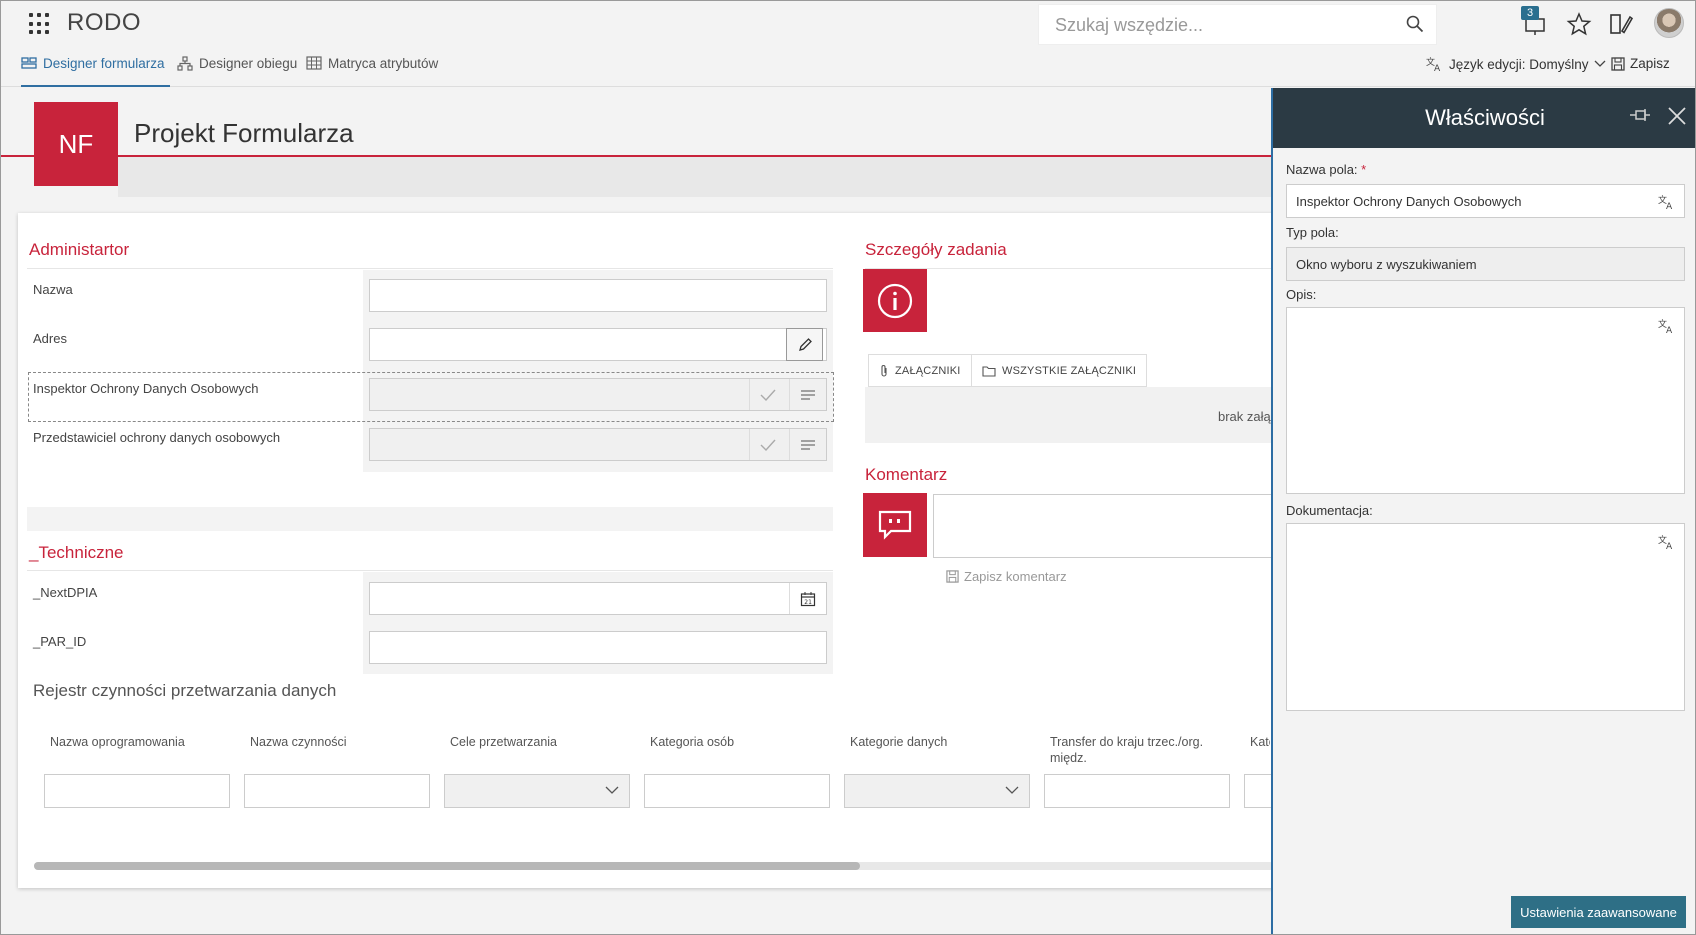 Image resolution: width=1696 pixels, height=935 pixels. Describe the element at coordinates (895, 300) in the screenshot. I see `task-info-tile` at that location.